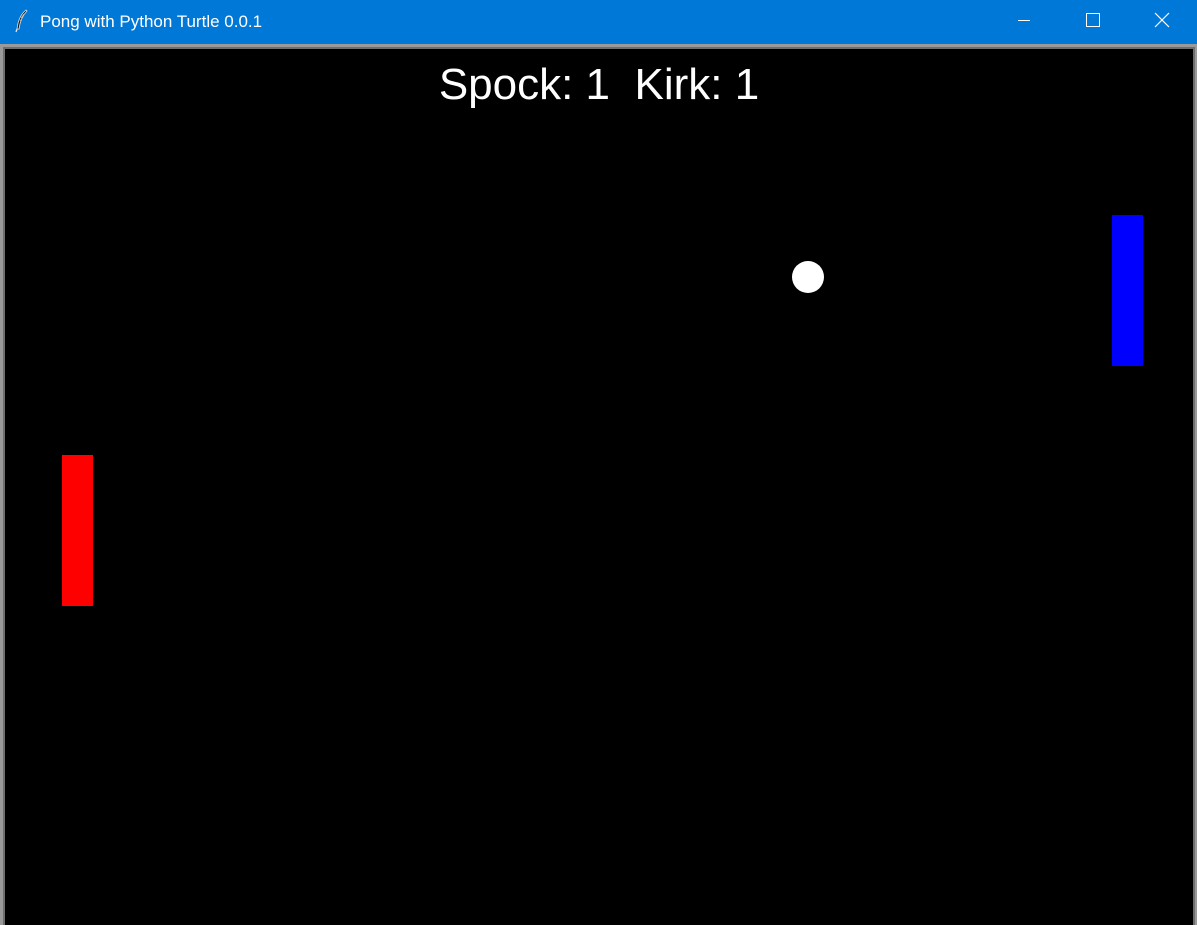  I want to click on left-paddle, so click(77, 530).